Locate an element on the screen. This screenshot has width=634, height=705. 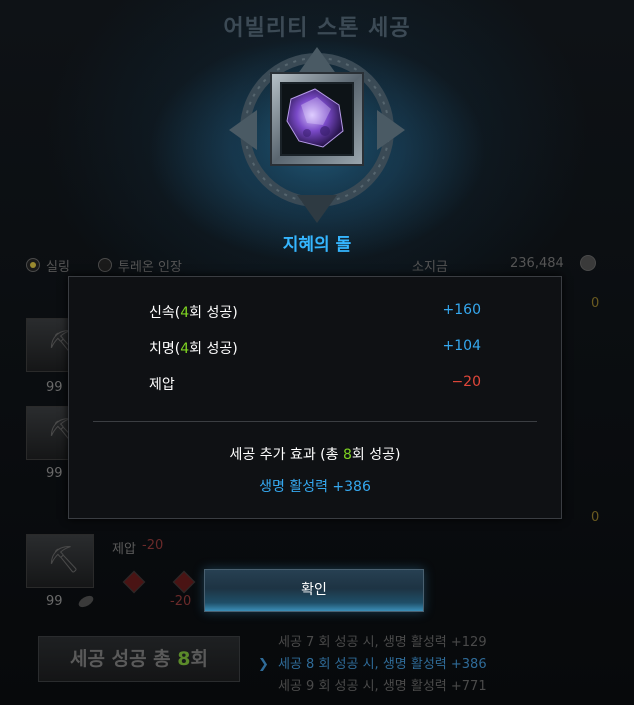
currency-row: 실링 투레온 인장 소지금 236,484 is located at coordinates (316, 265).